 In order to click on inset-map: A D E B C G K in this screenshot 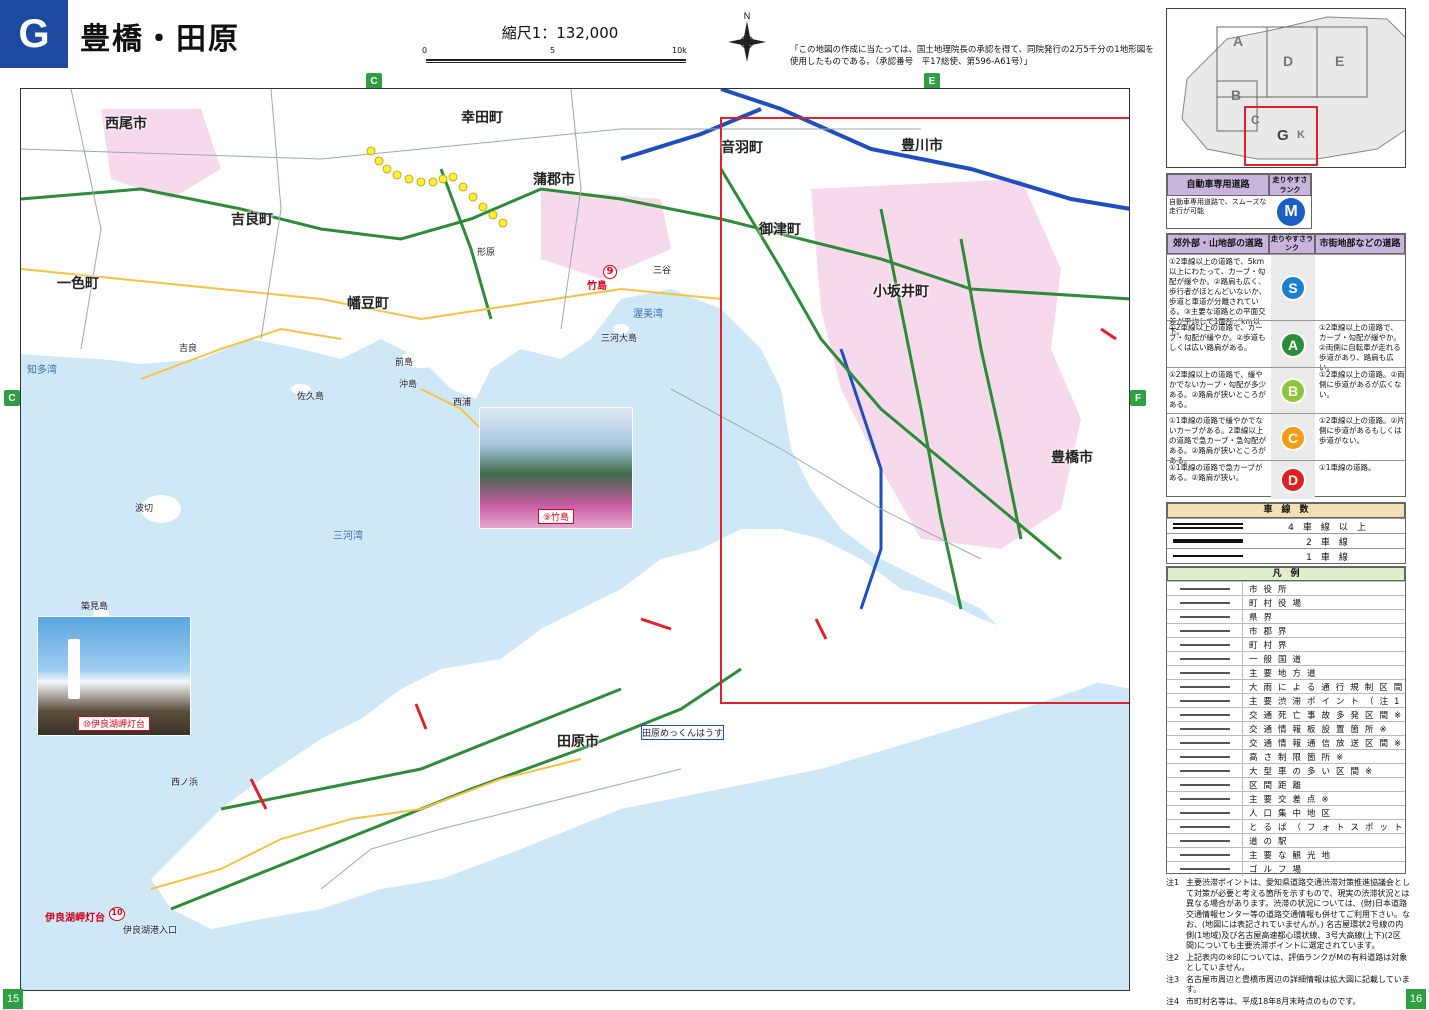, I will do `click(1286, 88)`.